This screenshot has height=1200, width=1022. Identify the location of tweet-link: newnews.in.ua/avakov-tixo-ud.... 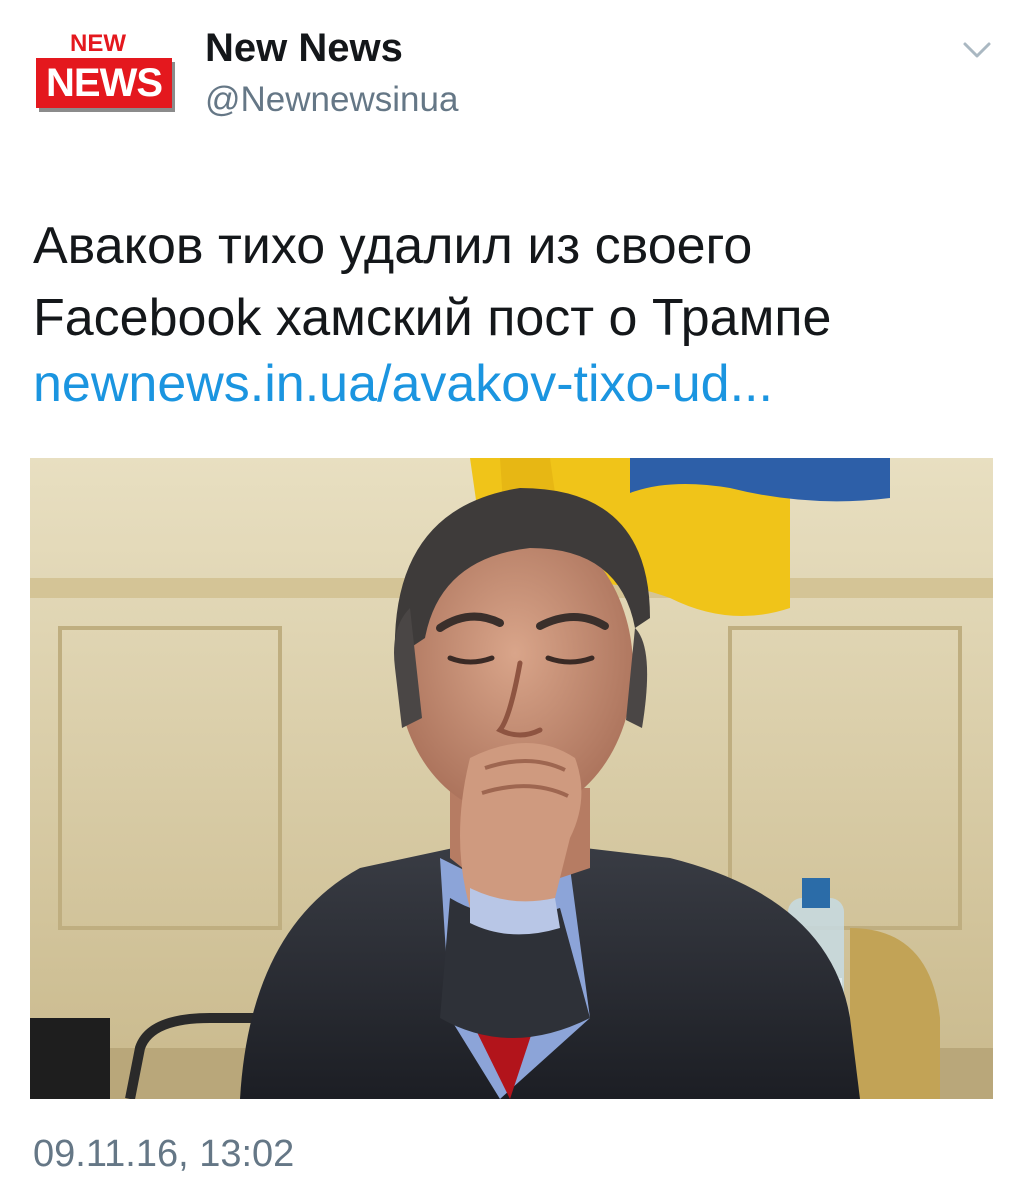
(403, 384).